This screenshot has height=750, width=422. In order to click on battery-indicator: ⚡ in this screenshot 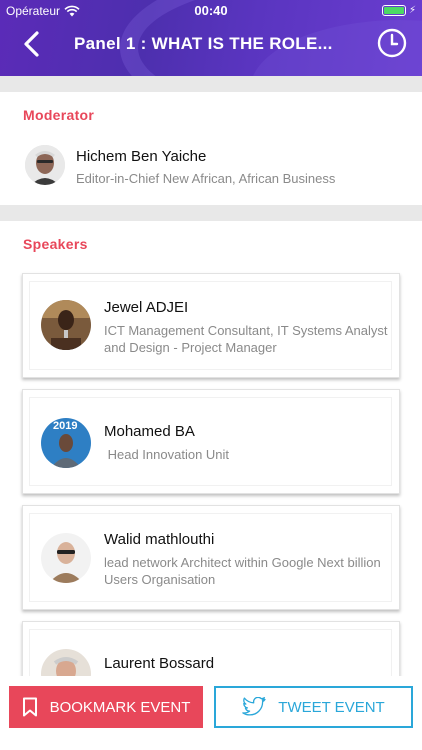, I will do `click(398, 10)`.